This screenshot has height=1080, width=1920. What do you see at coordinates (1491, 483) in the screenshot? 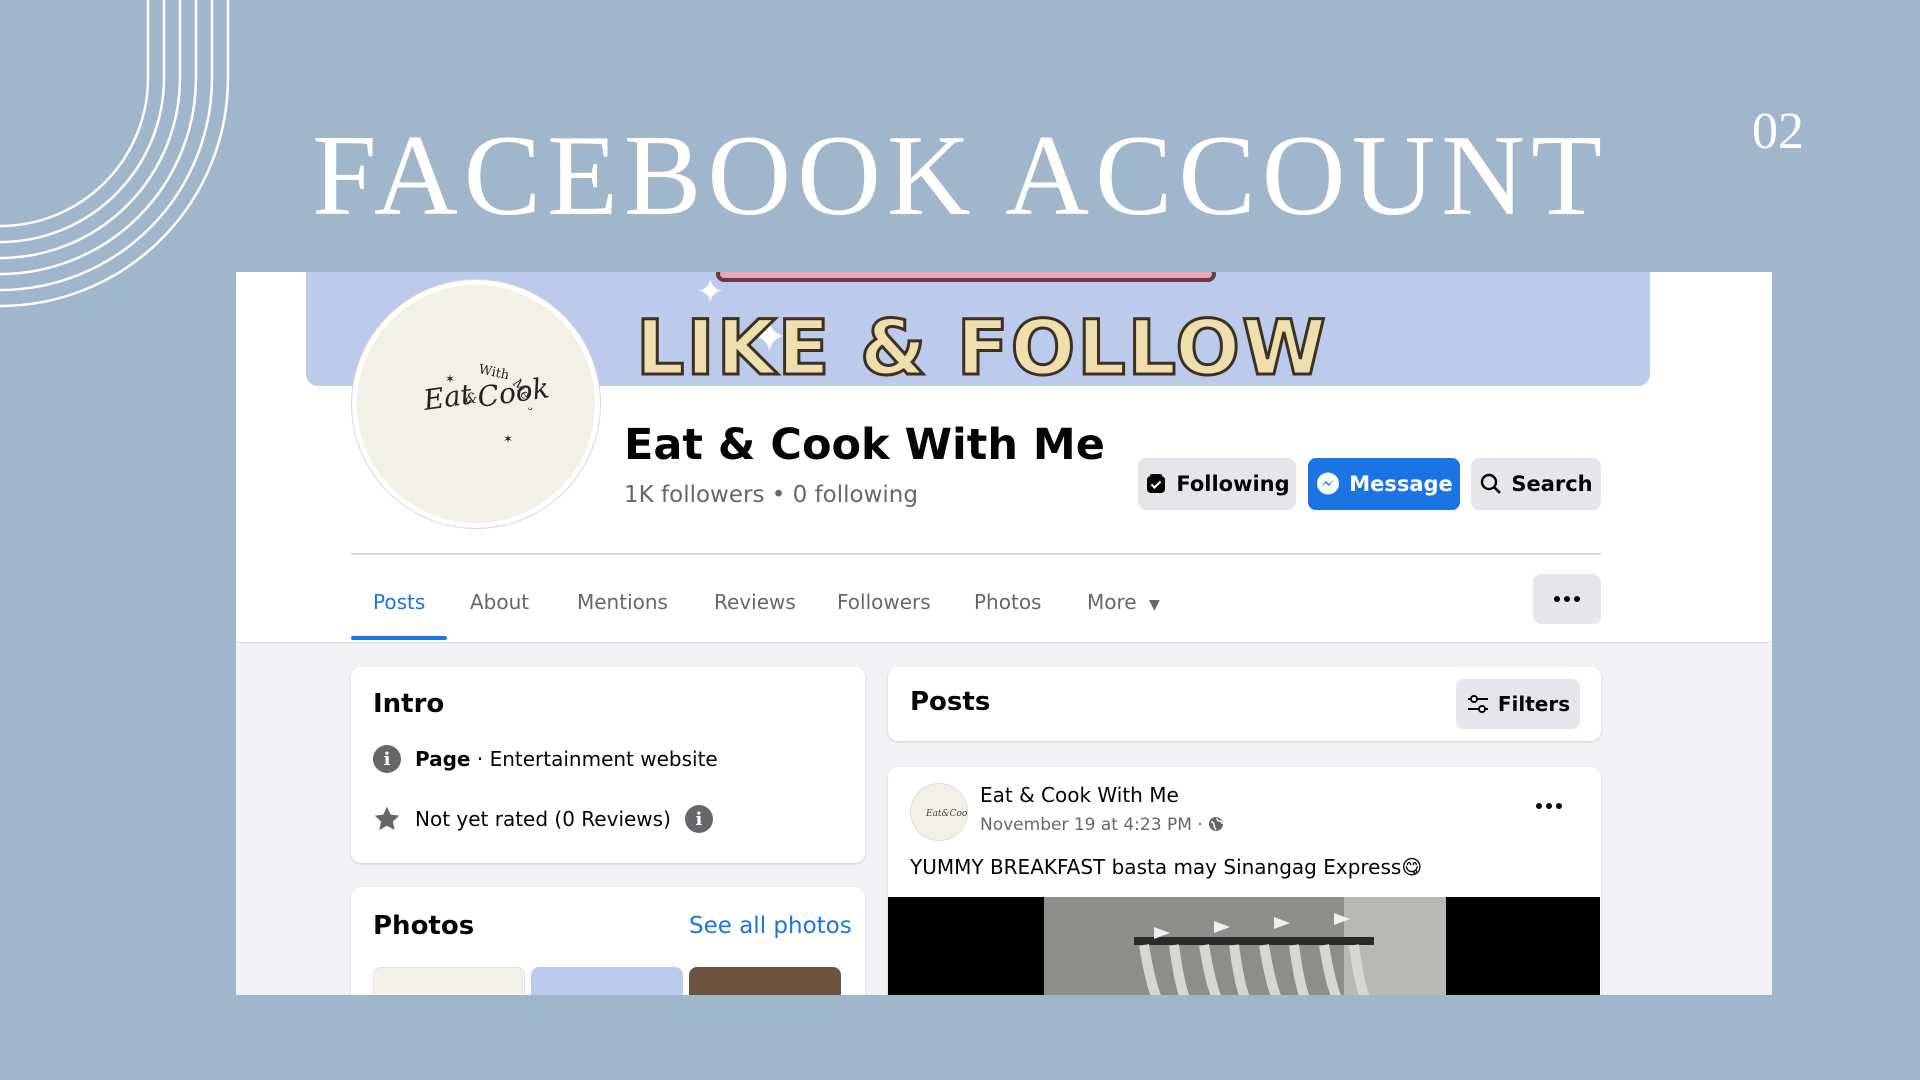
I see `search-icon` at bounding box center [1491, 483].